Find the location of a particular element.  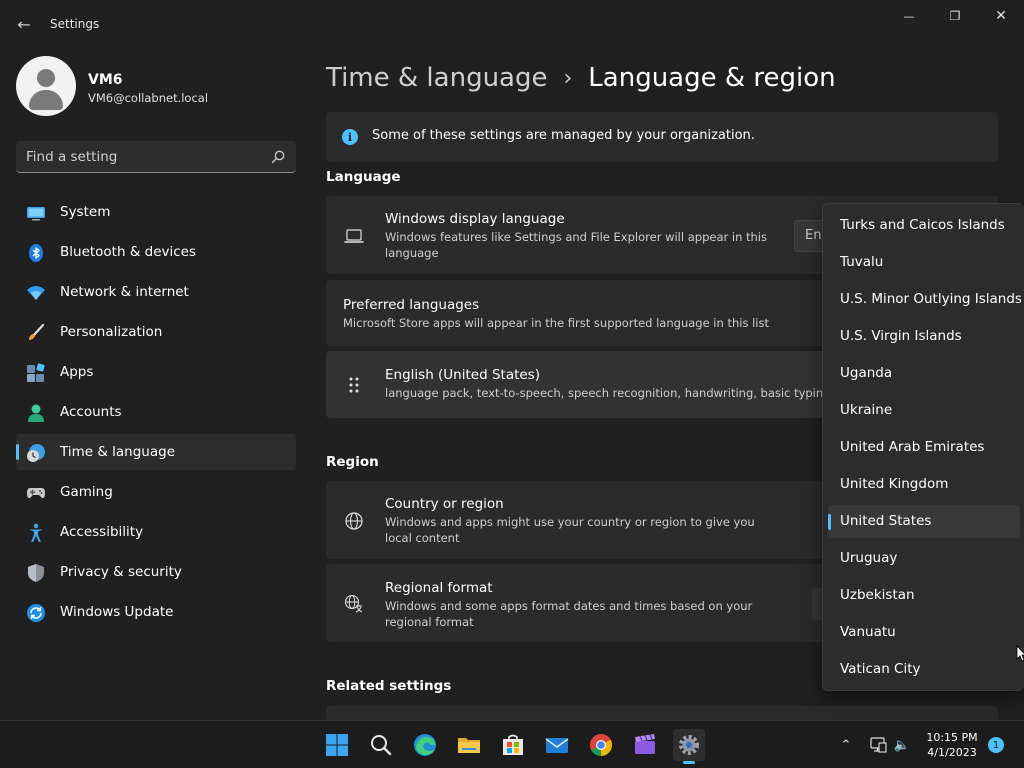

sidebar-item-network: Network & internet is located at coordinates (156, 292).